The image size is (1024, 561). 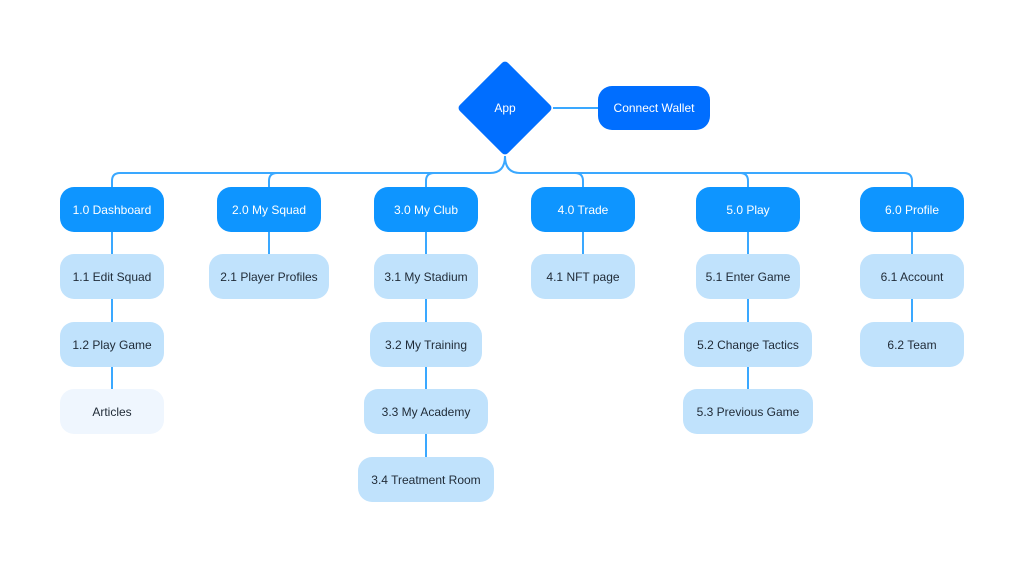 What do you see at coordinates (269, 209) in the screenshot?
I see `section-node: 2.0 My Squad` at bounding box center [269, 209].